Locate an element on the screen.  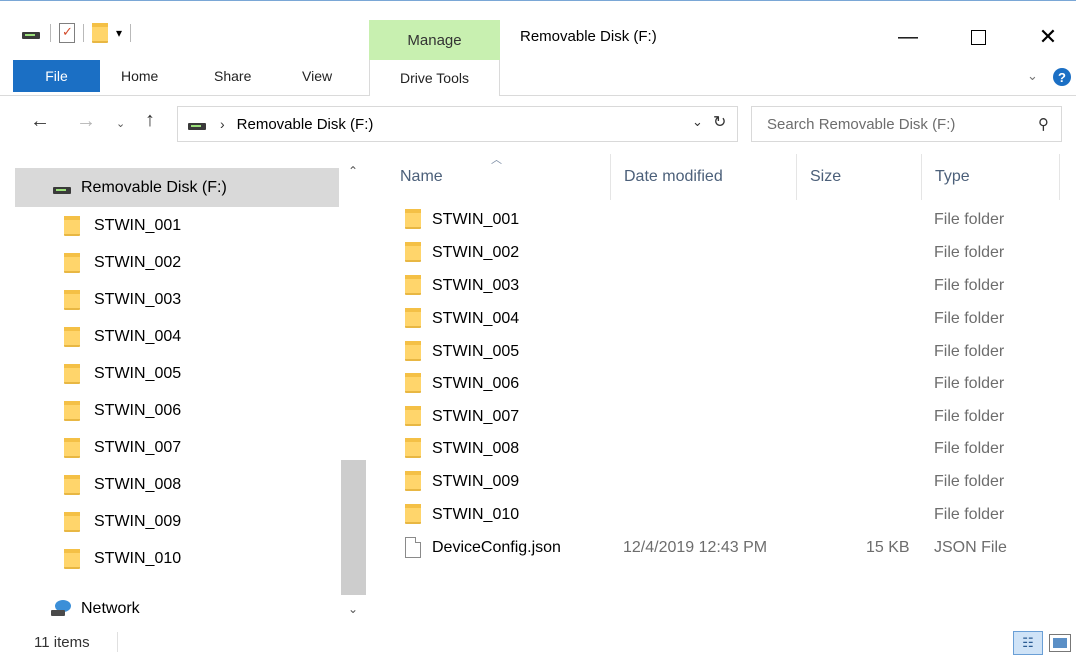
nav-item-label: STWIN_007 is located at coordinates (138, 447).